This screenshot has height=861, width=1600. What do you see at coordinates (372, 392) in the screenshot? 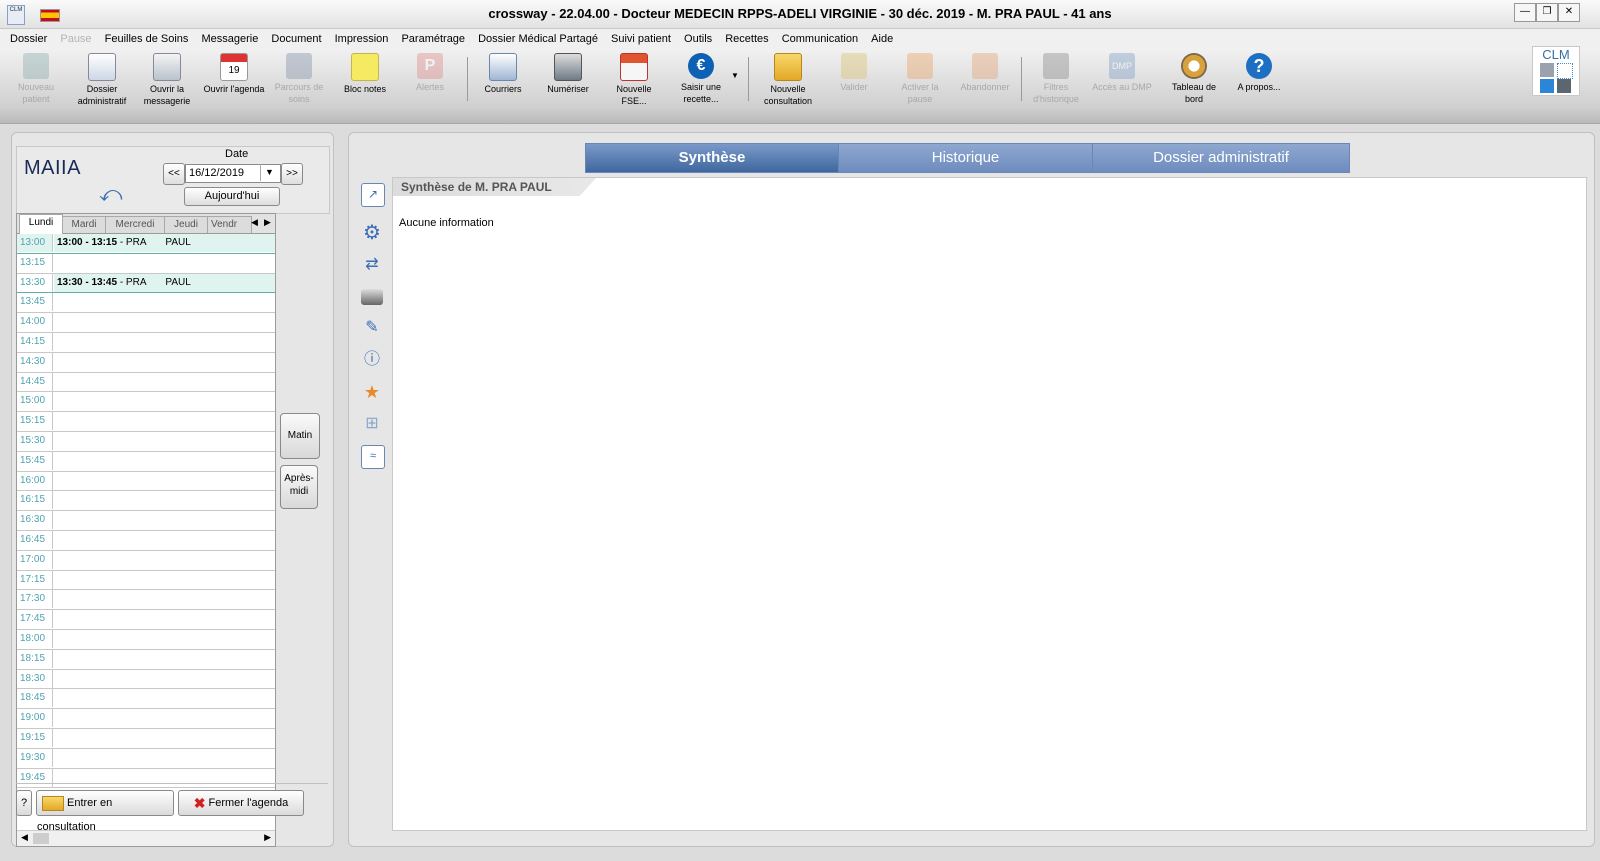
I see `star-favorites-icon: ★` at bounding box center [372, 392].